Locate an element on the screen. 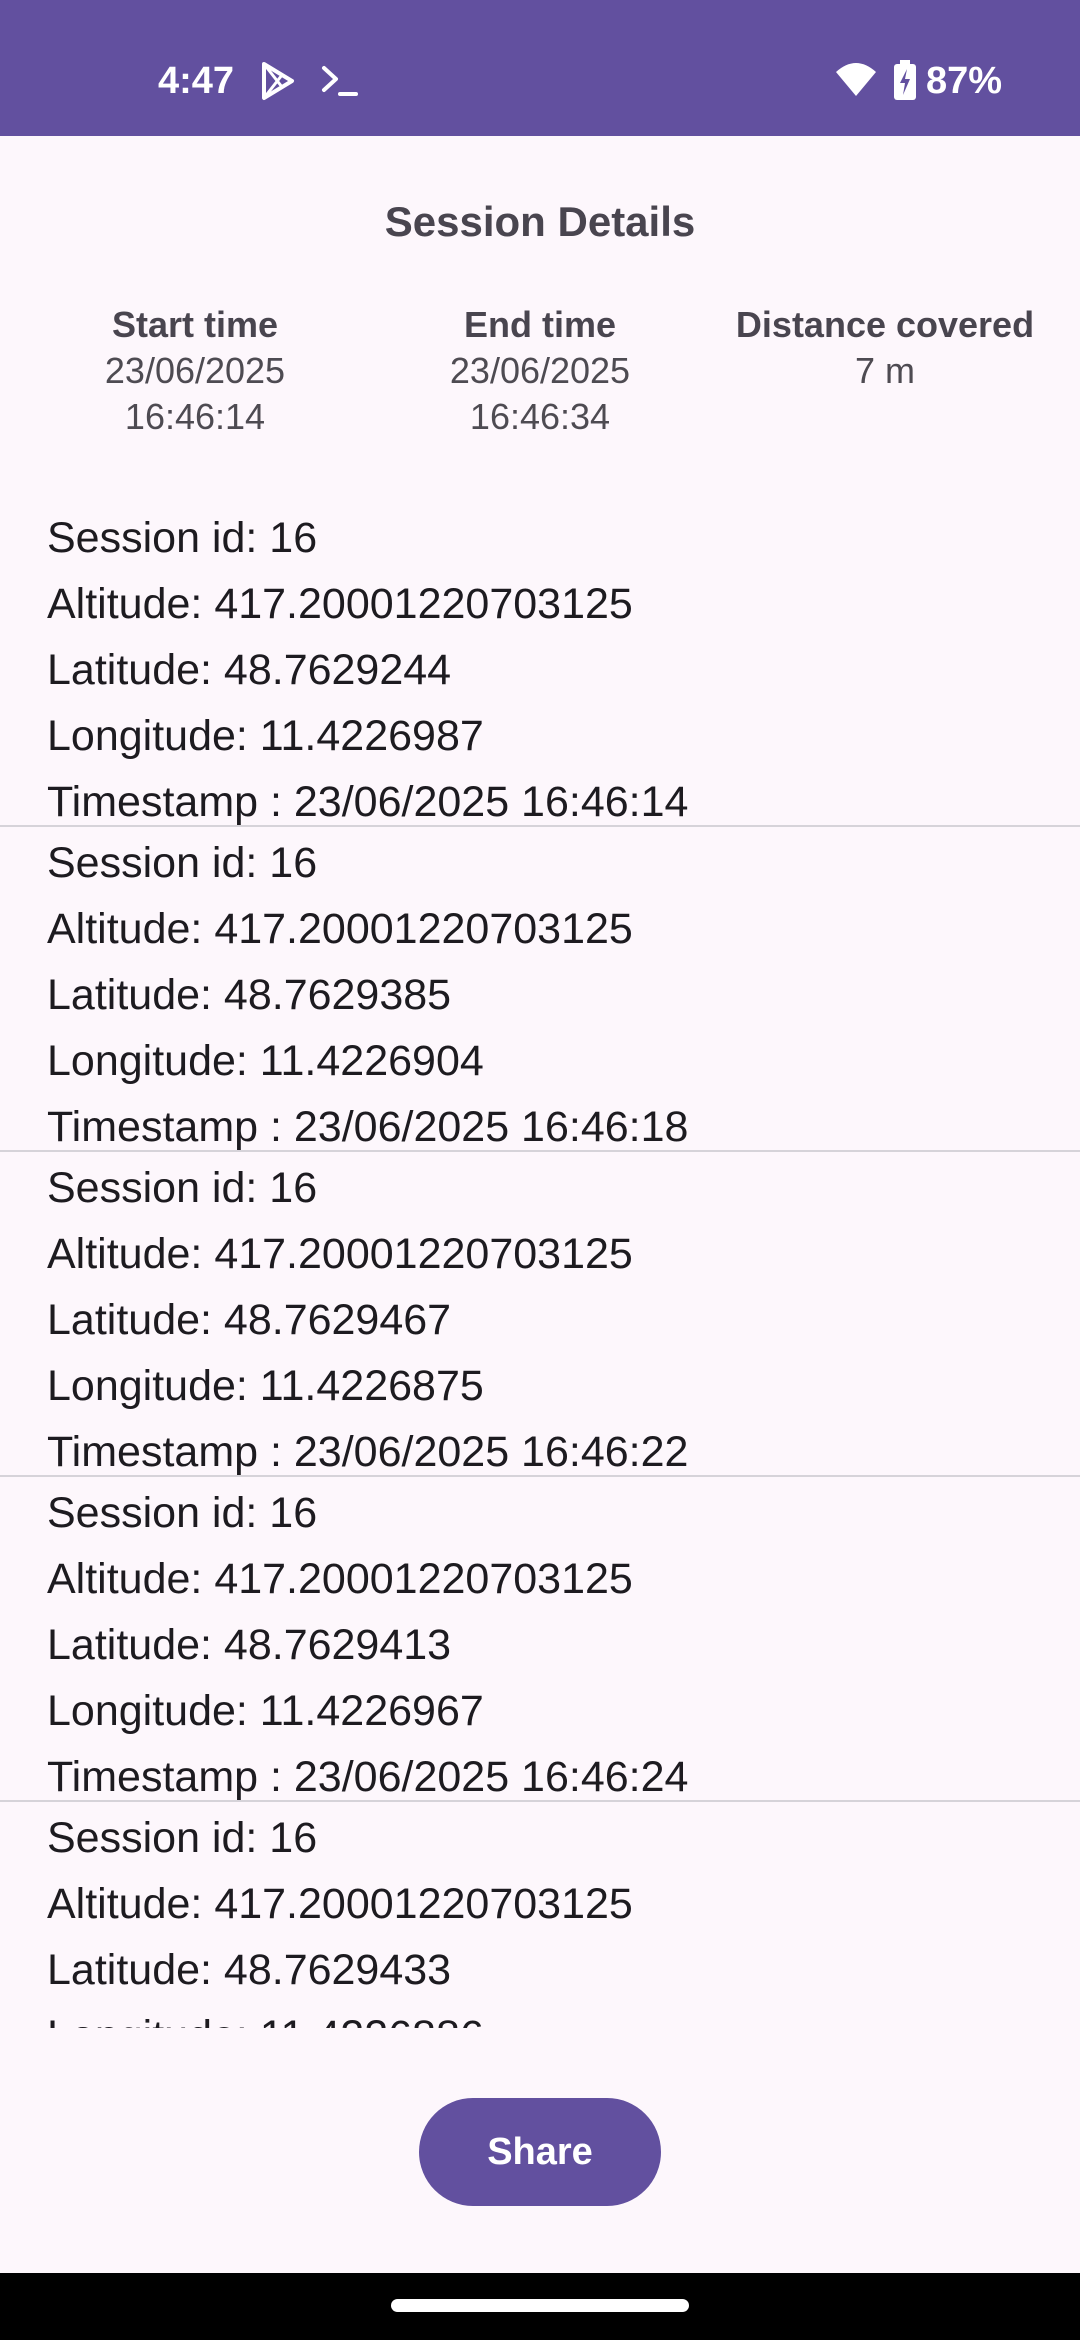 This screenshot has height=2340, width=1080. timestamp-text: Timestamp : 23/06/2025 16:46:22 is located at coordinates (368, 1452).